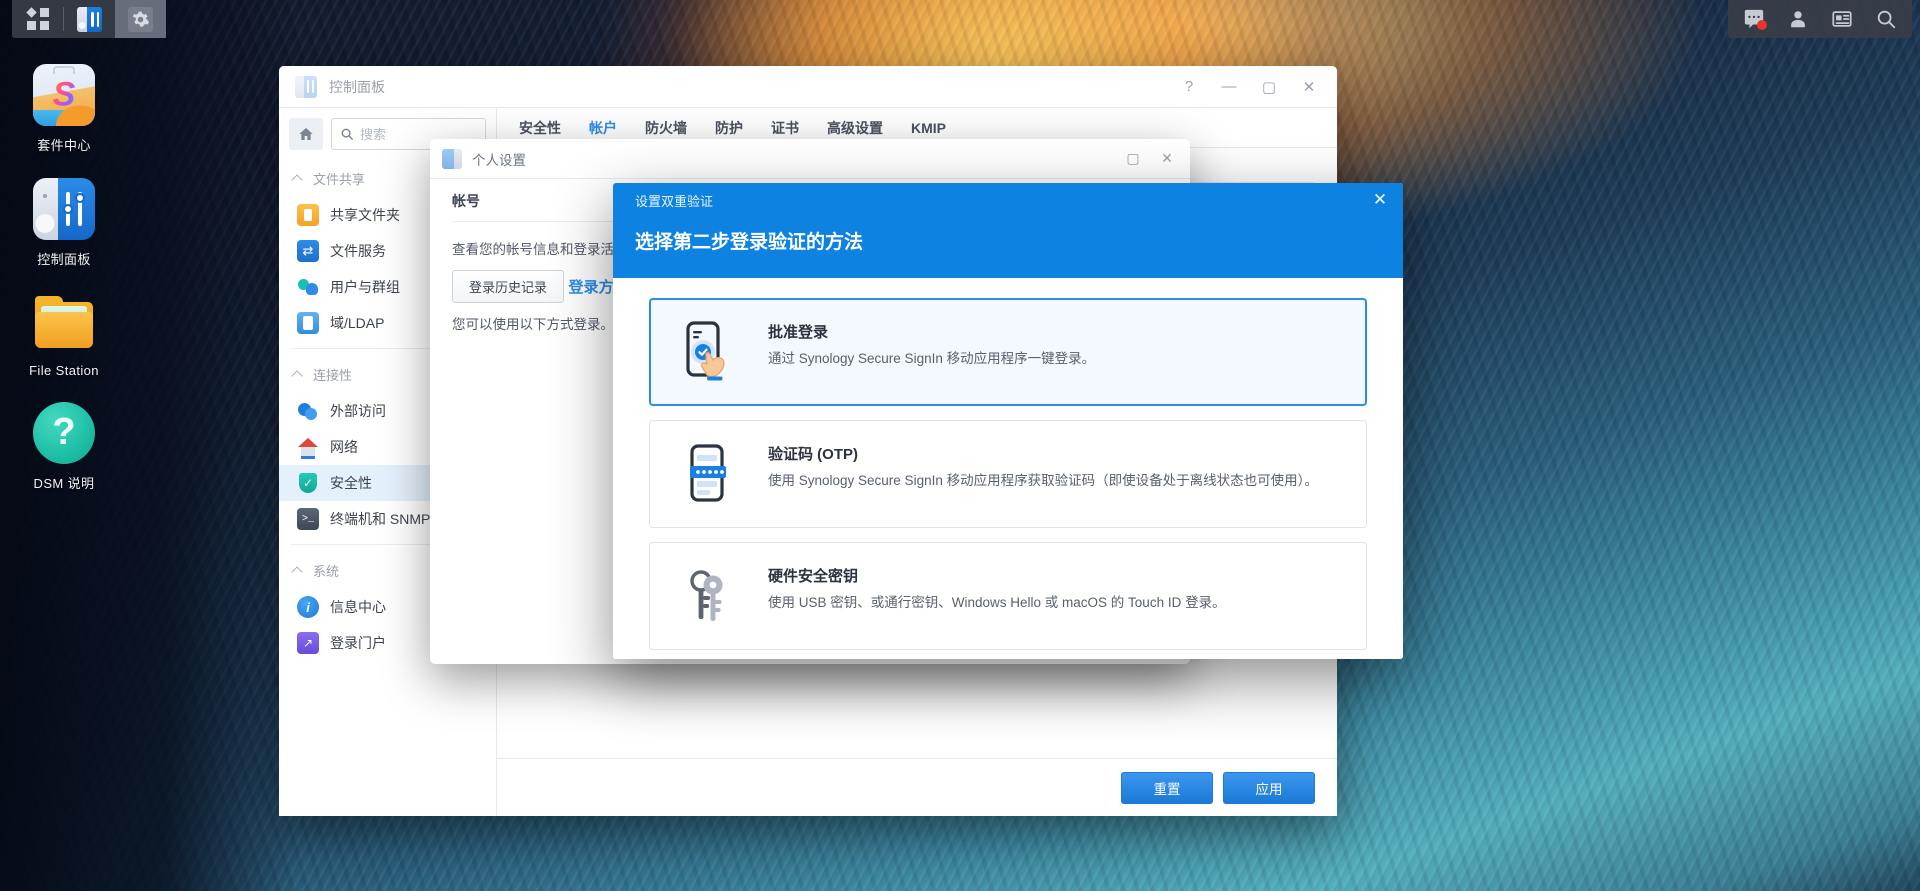  What do you see at coordinates (813, 576) in the screenshot?
I see `option-title: 硬件安全密钥` at bounding box center [813, 576].